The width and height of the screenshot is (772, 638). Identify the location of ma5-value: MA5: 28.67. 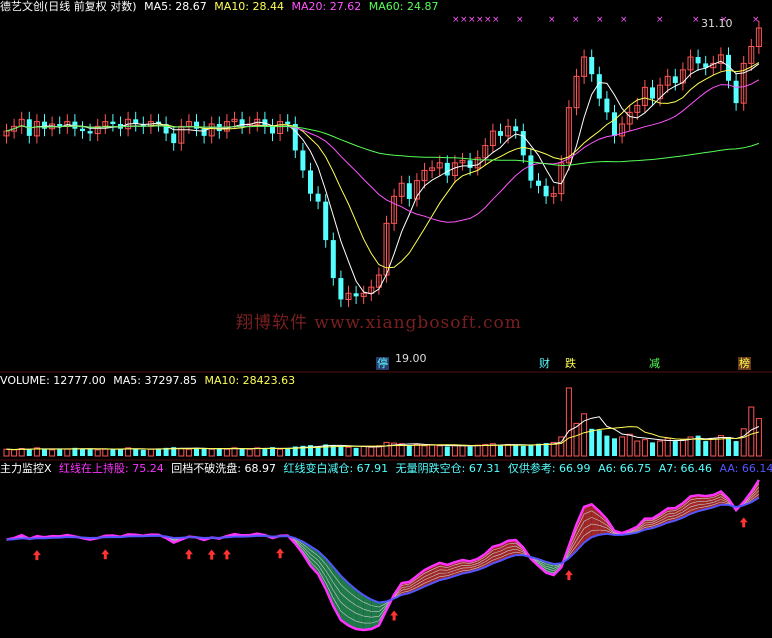
(175, 6).